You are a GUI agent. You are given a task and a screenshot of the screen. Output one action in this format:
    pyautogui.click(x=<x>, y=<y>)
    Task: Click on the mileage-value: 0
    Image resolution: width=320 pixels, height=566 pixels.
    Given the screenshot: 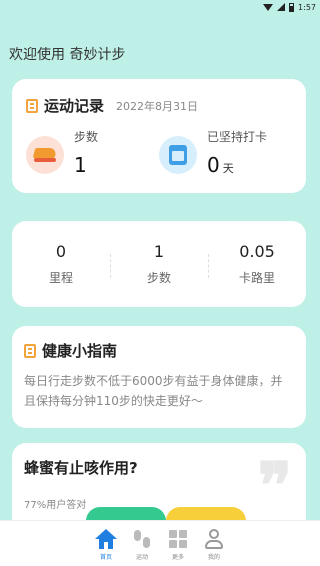 What is the action you would take?
    pyautogui.click(x=61, y=251)
    